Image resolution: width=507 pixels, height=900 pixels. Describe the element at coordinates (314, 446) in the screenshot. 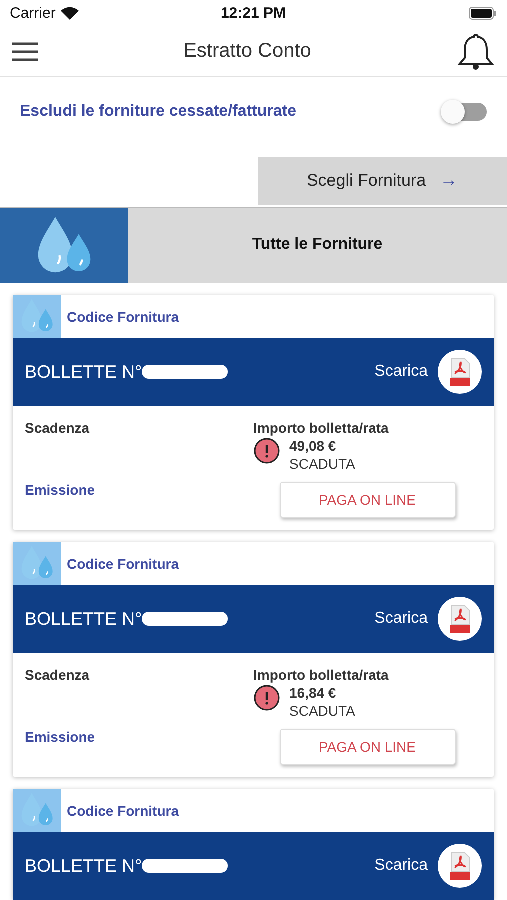

I see `amount-value: 49,08 €` at that location.